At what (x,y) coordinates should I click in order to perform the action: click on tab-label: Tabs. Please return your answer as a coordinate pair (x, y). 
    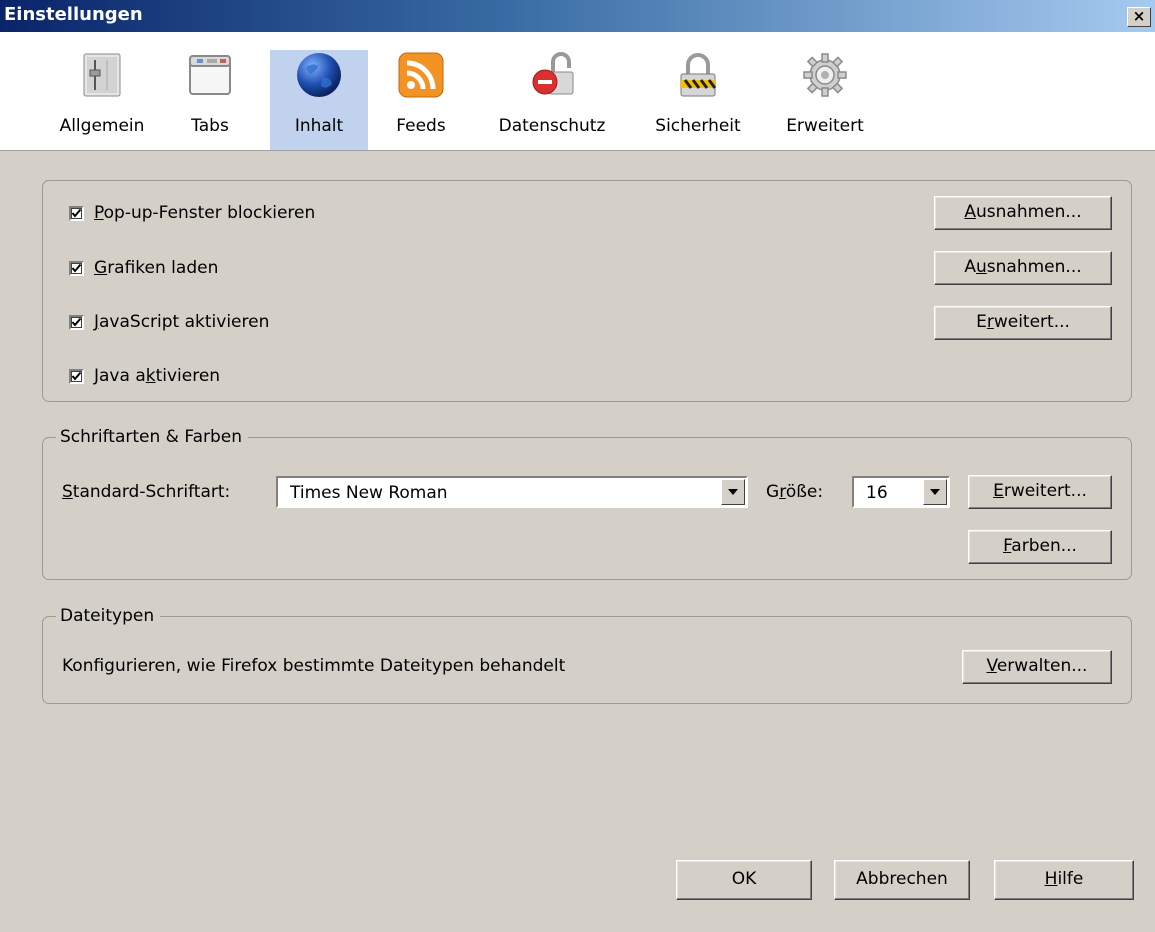
    Looking at the image, I should click on (210, 126).